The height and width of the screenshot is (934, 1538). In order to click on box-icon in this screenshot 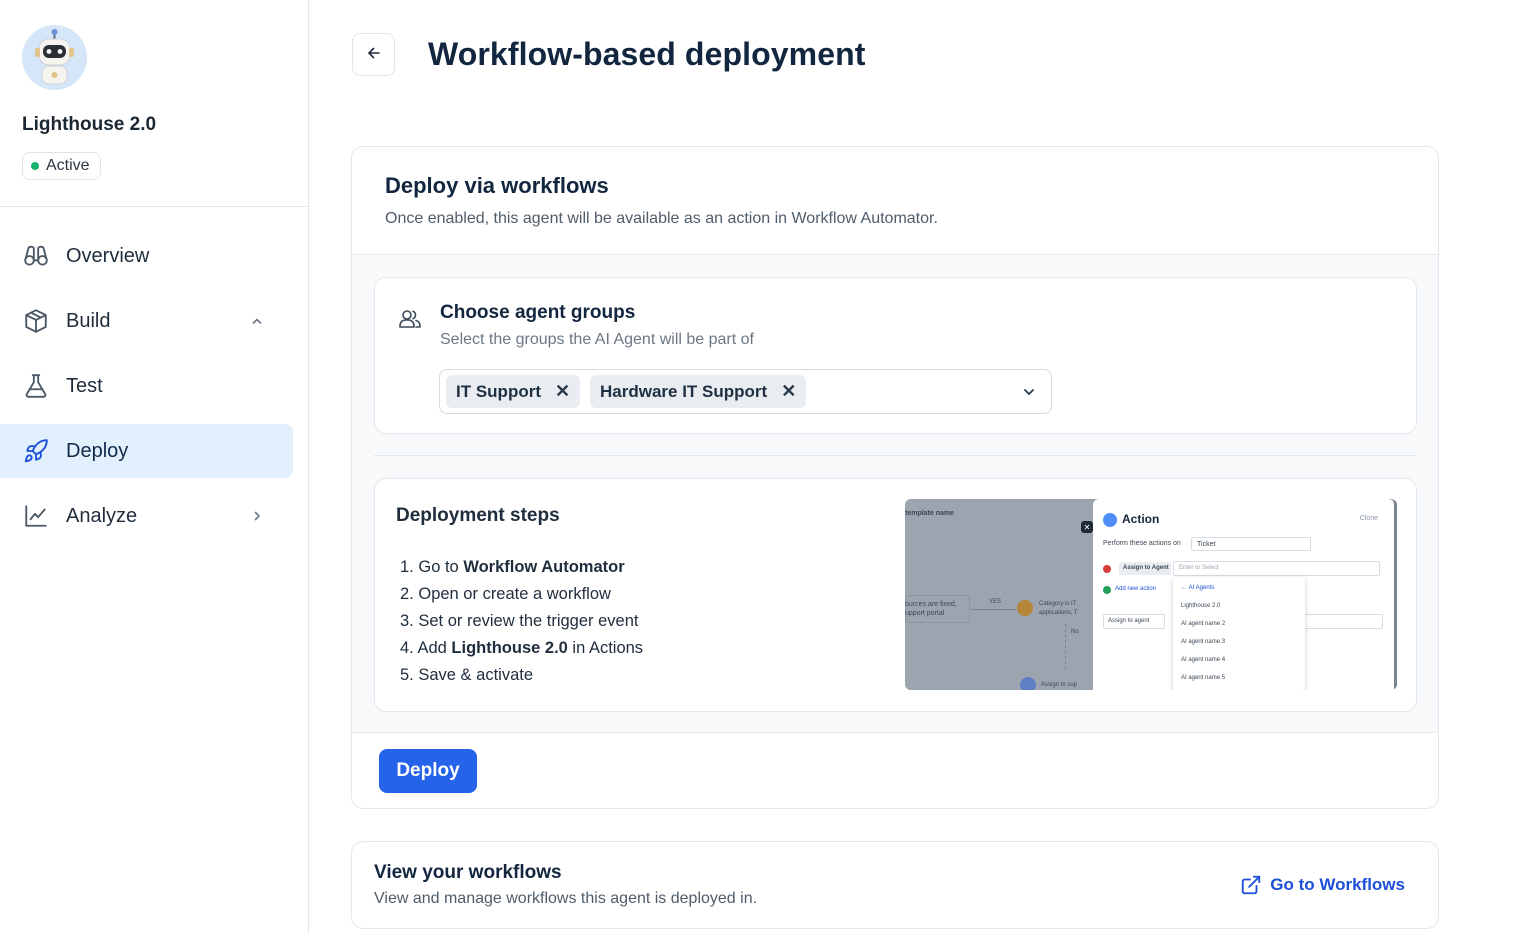, I will do `click(36, 321)`.